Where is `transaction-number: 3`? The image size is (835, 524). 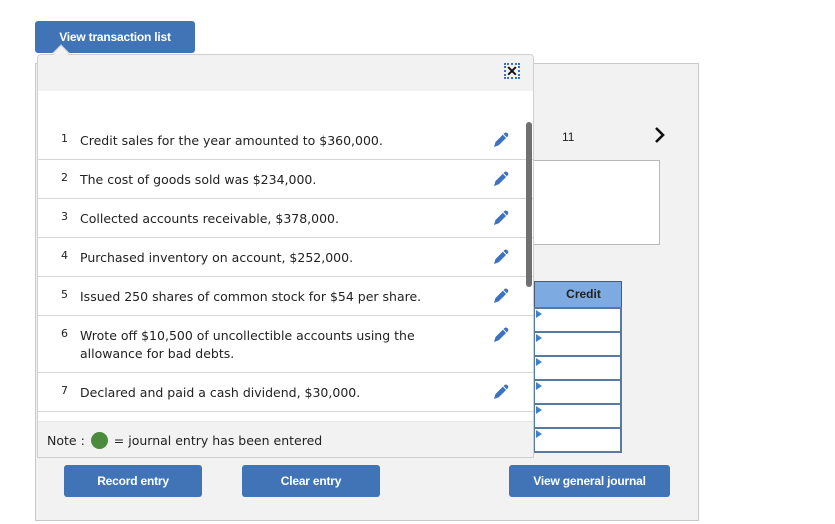 transaction-number: 3 is located at coordinates (64, 216).